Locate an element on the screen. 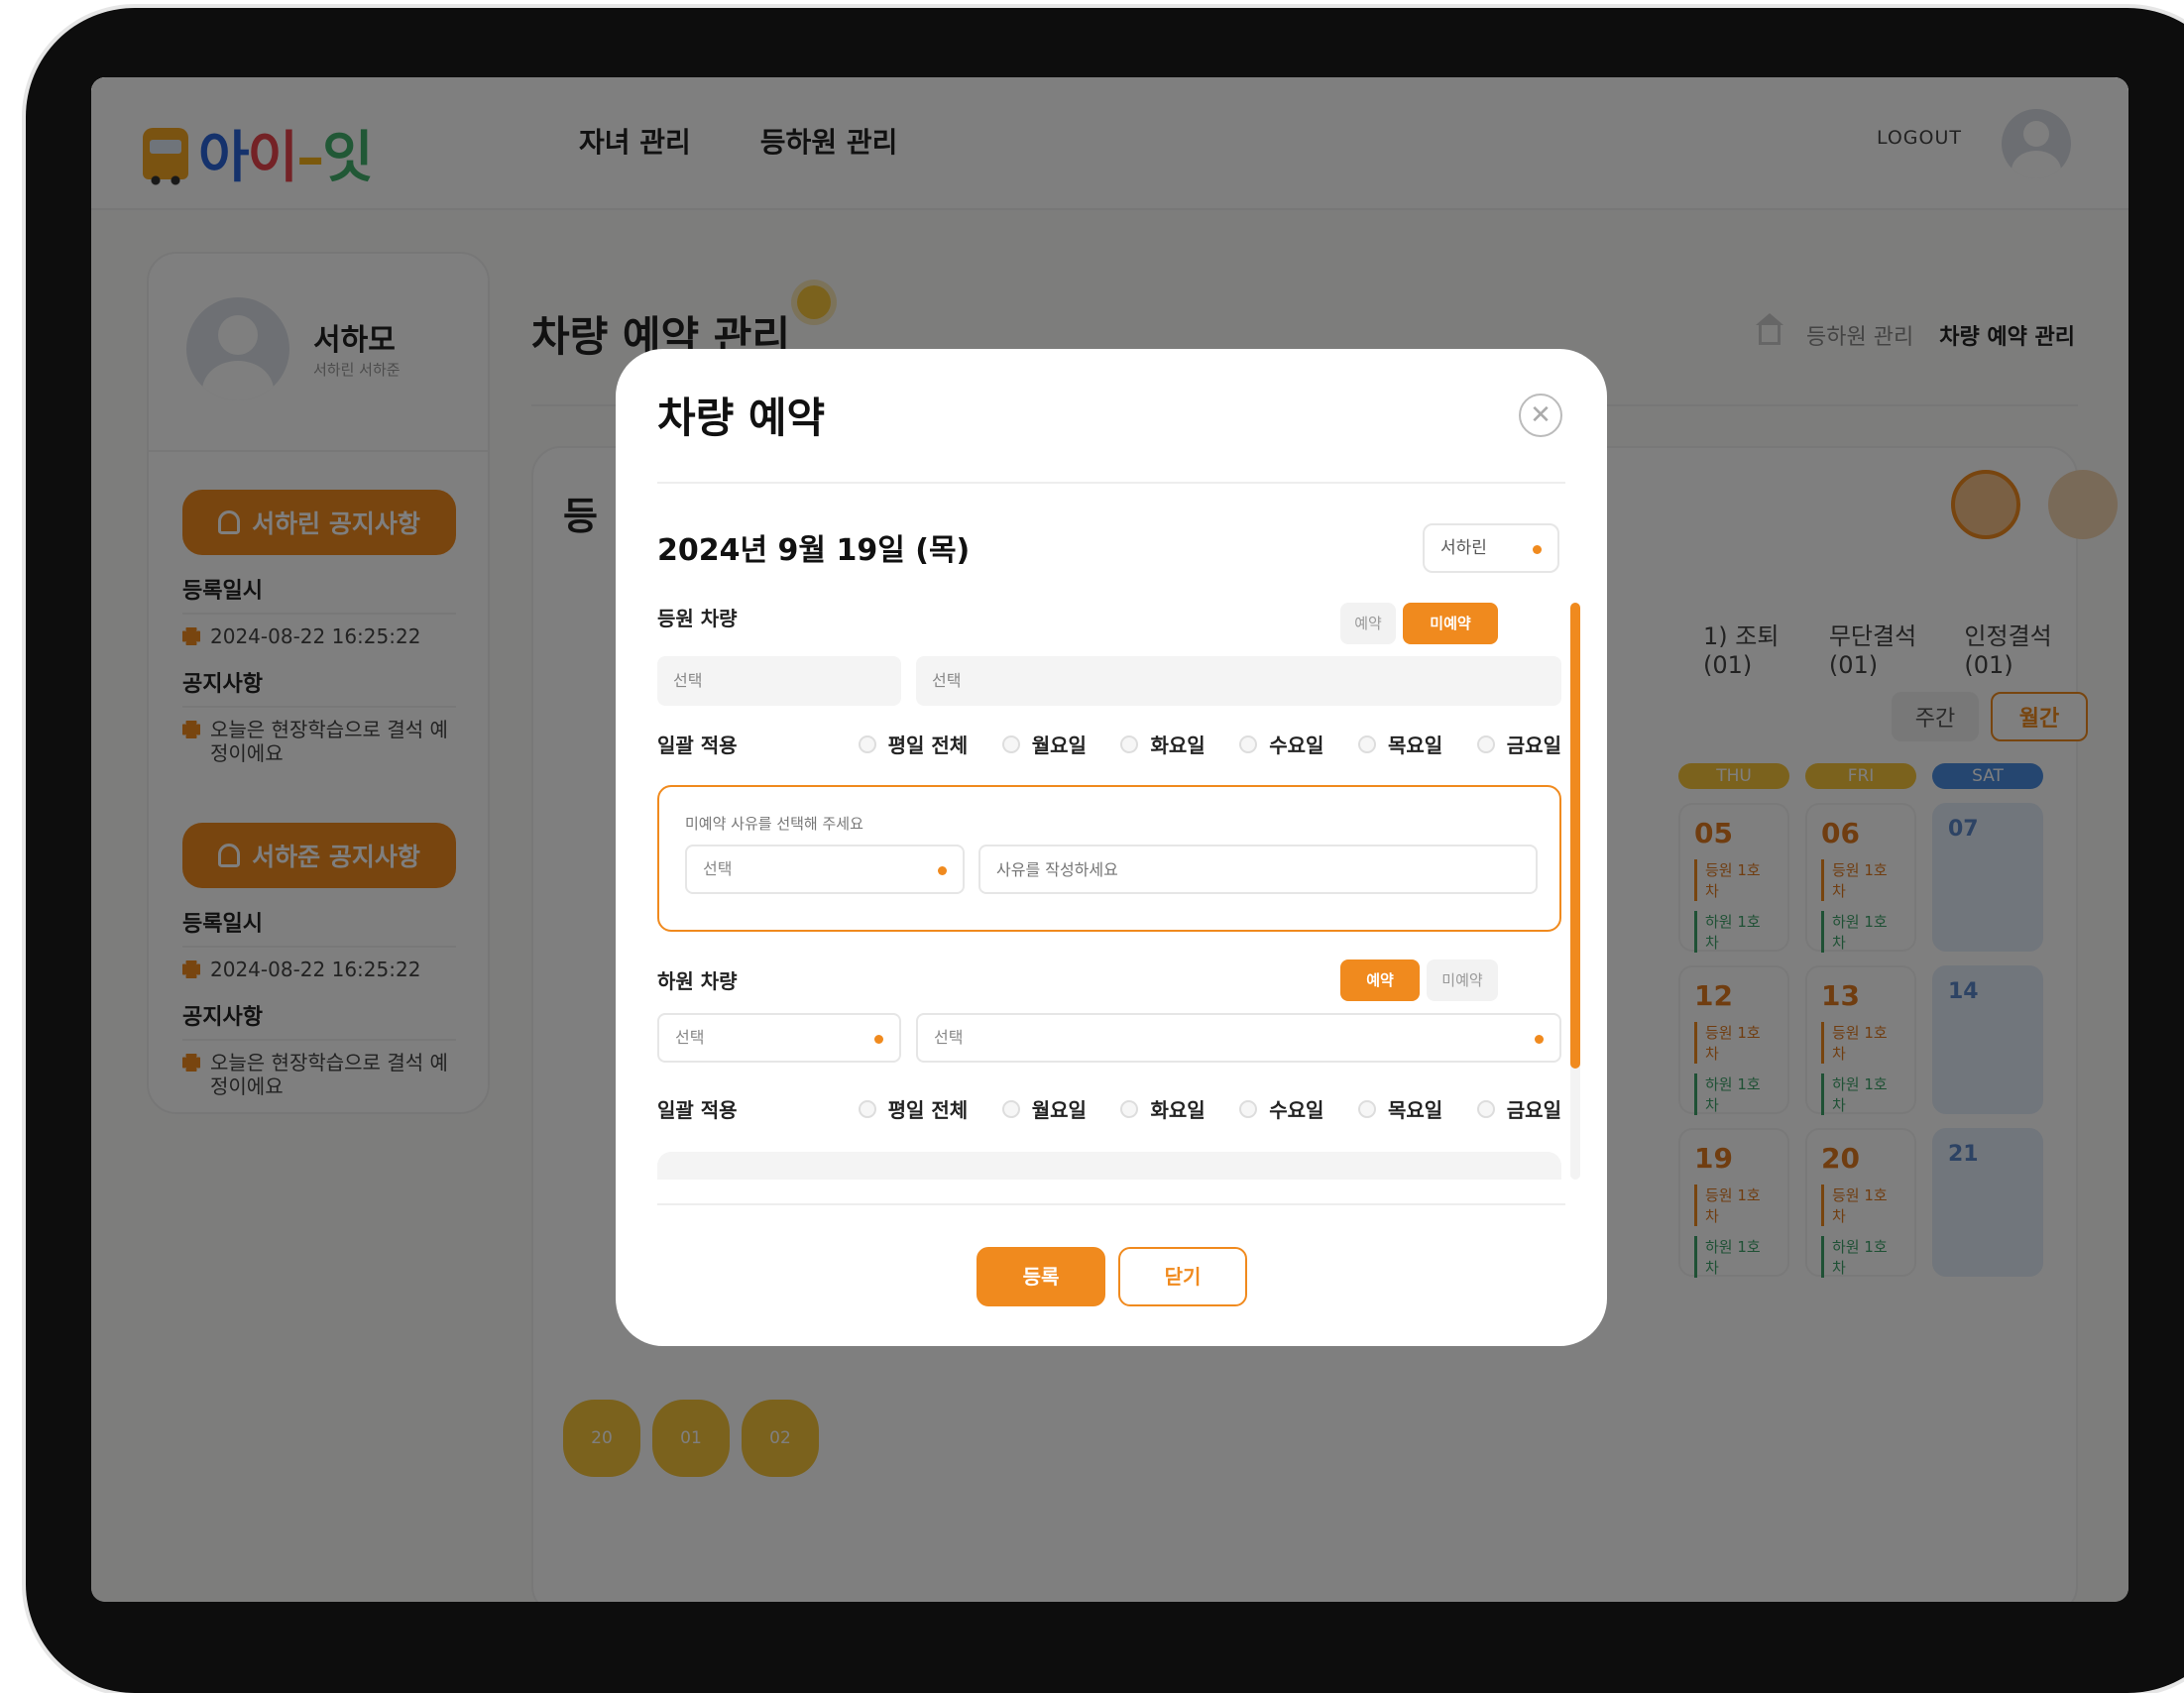 This screenshot has height=1693, width=2184. pickup-reserve-toggle: 예약 is located at coordinates (1368, 623).